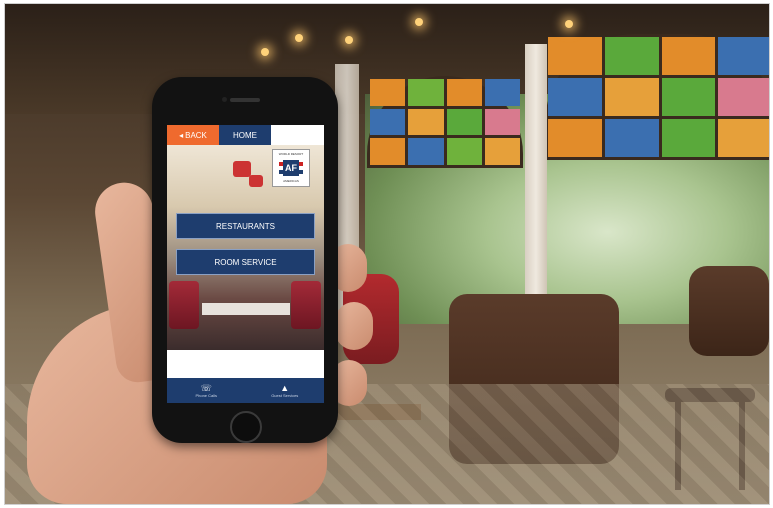 The height and width of the screenshot is (508, 773). Describe the element at coordinates (206, 395) in the screenshot. I see `nav-phone-calls-label: Phone Calls` at that location.